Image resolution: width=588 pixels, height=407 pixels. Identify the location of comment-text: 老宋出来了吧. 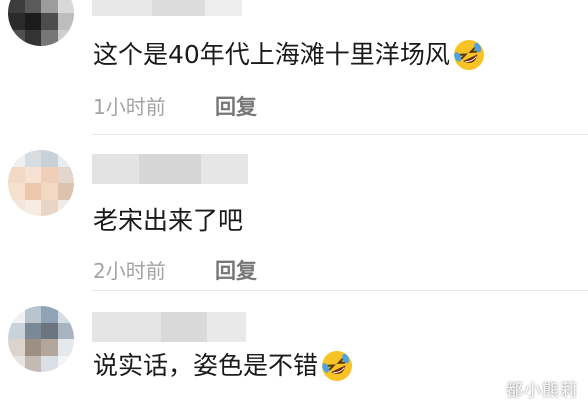
(168, 221).